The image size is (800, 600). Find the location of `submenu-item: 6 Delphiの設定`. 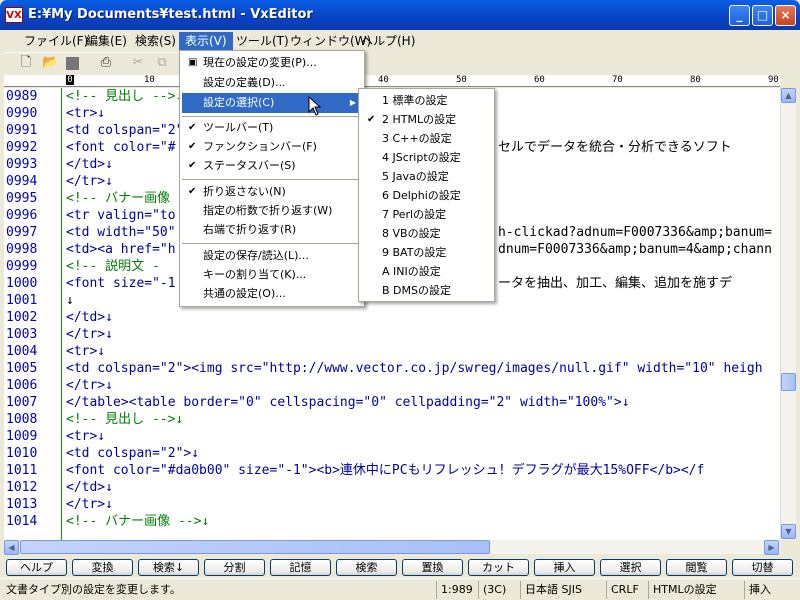

submenu-item: 6 Delphiの設定 is located at coordinates (426, 195).